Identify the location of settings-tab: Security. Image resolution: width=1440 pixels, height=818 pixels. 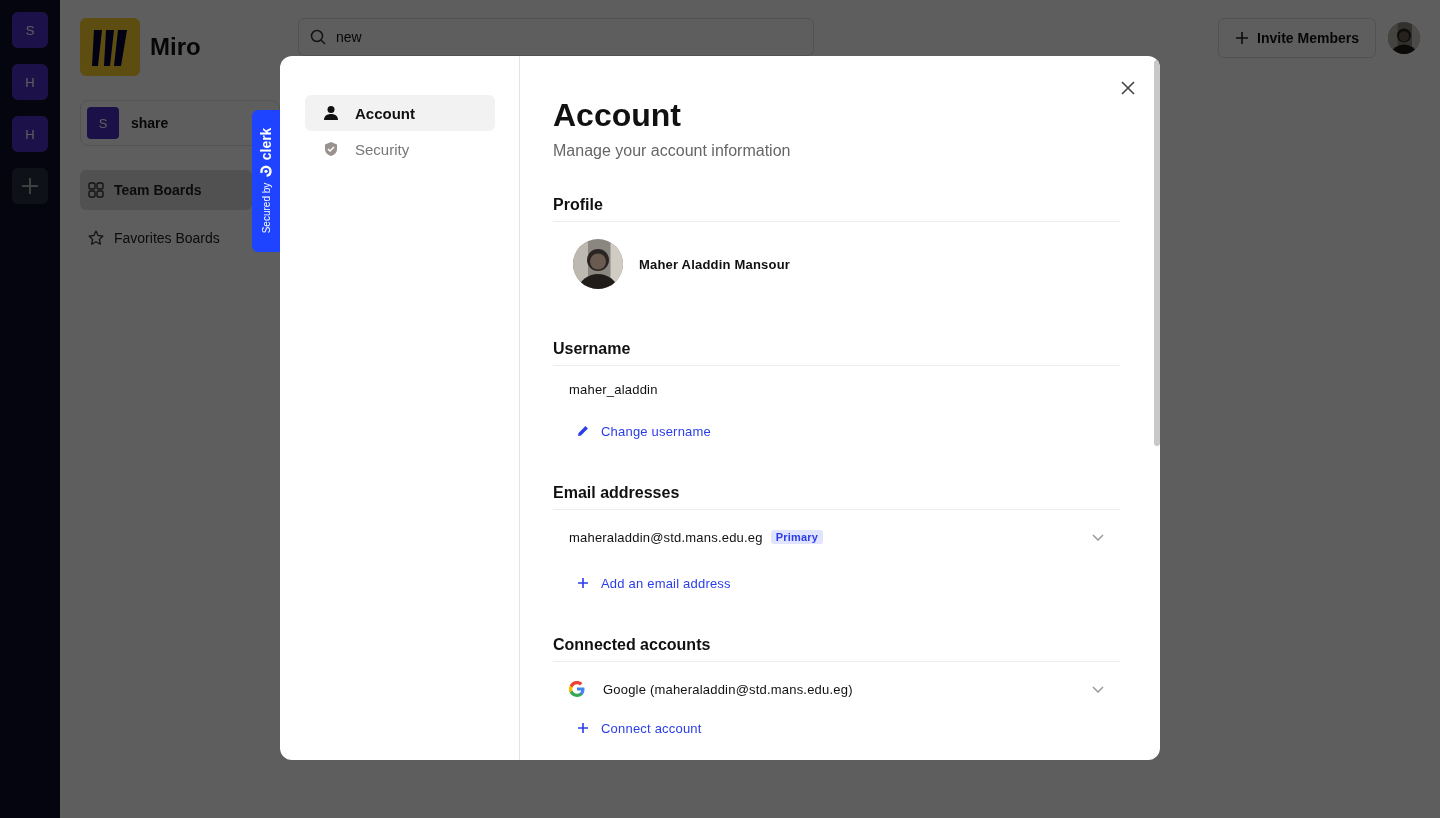
(400, 149).